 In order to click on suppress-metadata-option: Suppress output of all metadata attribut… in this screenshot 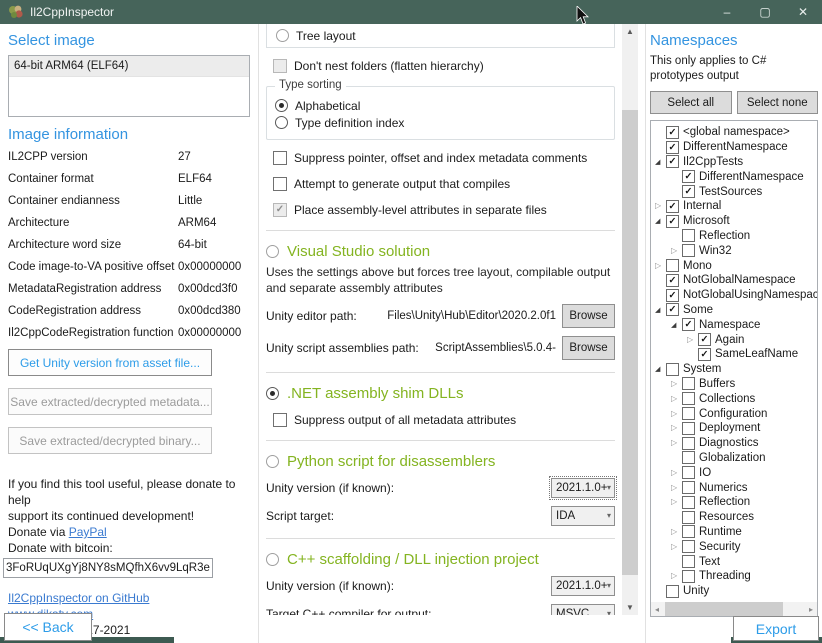, I will do `click(444, 419)`.